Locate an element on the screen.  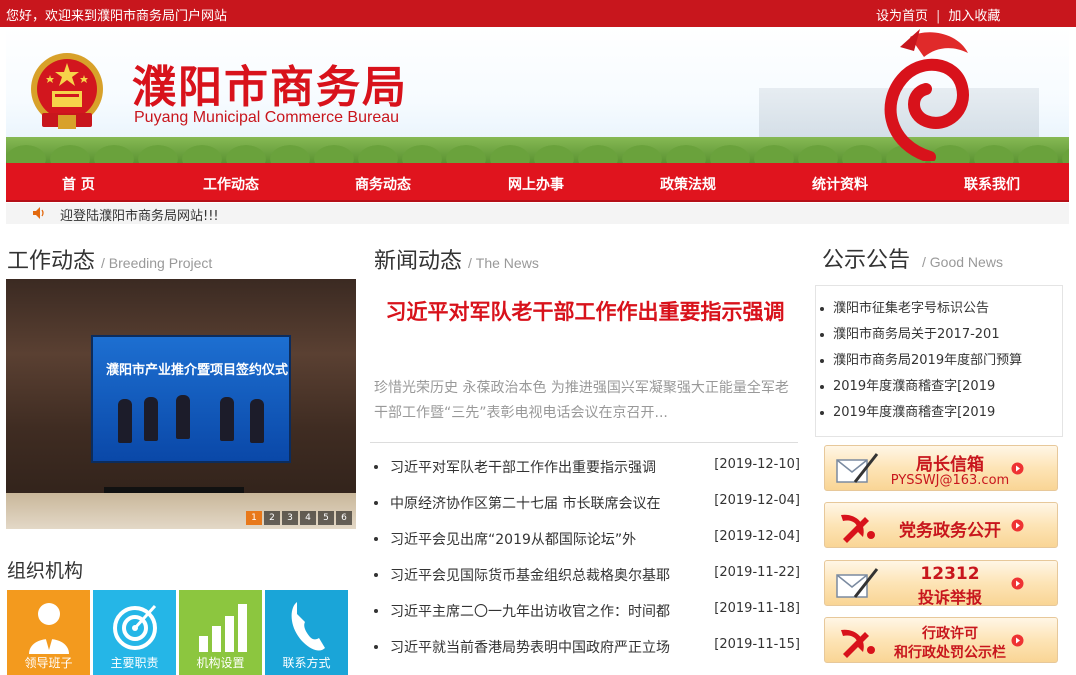
news-title: 新闻动态 is located at coordinates (418, 261).